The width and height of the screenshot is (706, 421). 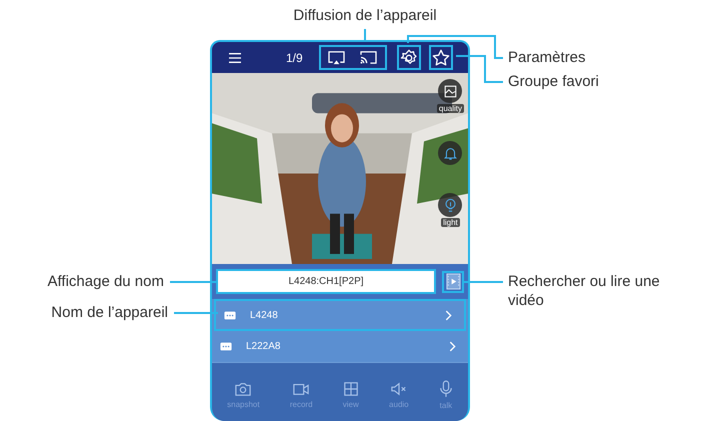 I want to click on image-icon, so click(x=450, y=91).